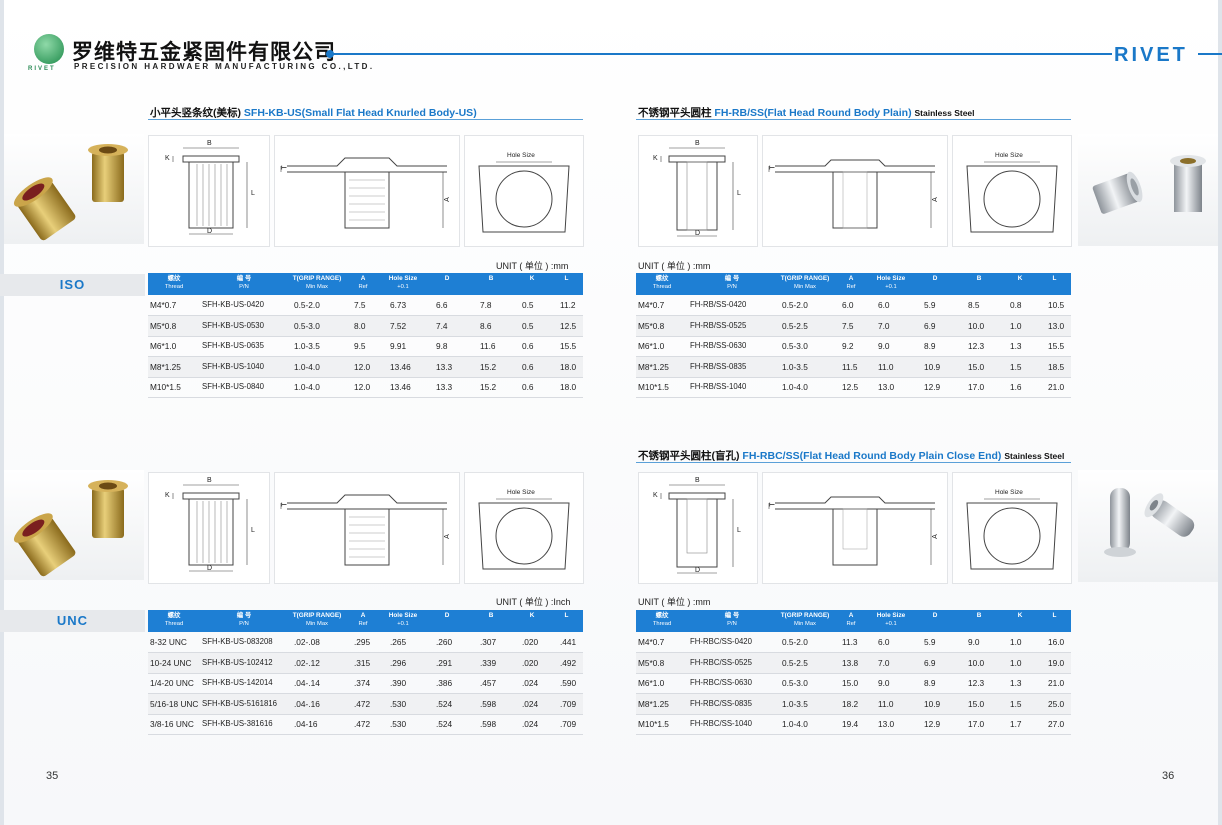 The image size is (1222, 825). What do you see at coordinates (721, 641) in the screenshot?
I see `table-cell: FH-RBC/SS-0420` at bounding box center [721, 641].